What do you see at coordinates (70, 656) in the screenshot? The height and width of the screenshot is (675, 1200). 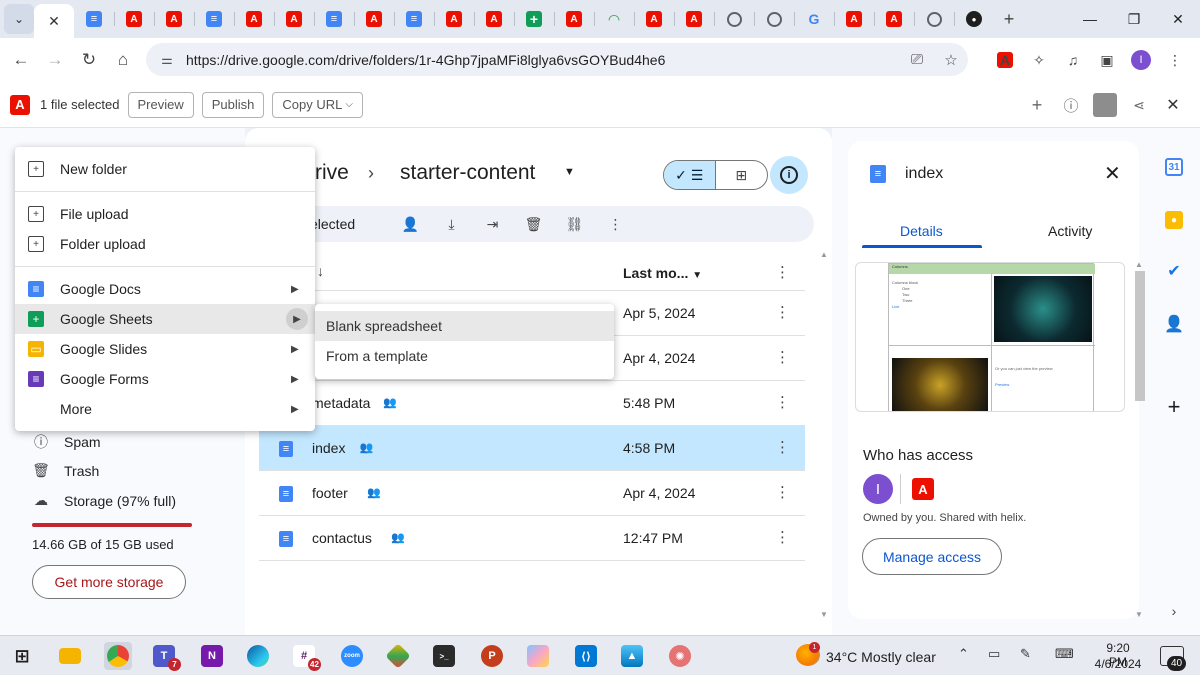 I see `file-explorer-icon` at bounding box center [70, 656].